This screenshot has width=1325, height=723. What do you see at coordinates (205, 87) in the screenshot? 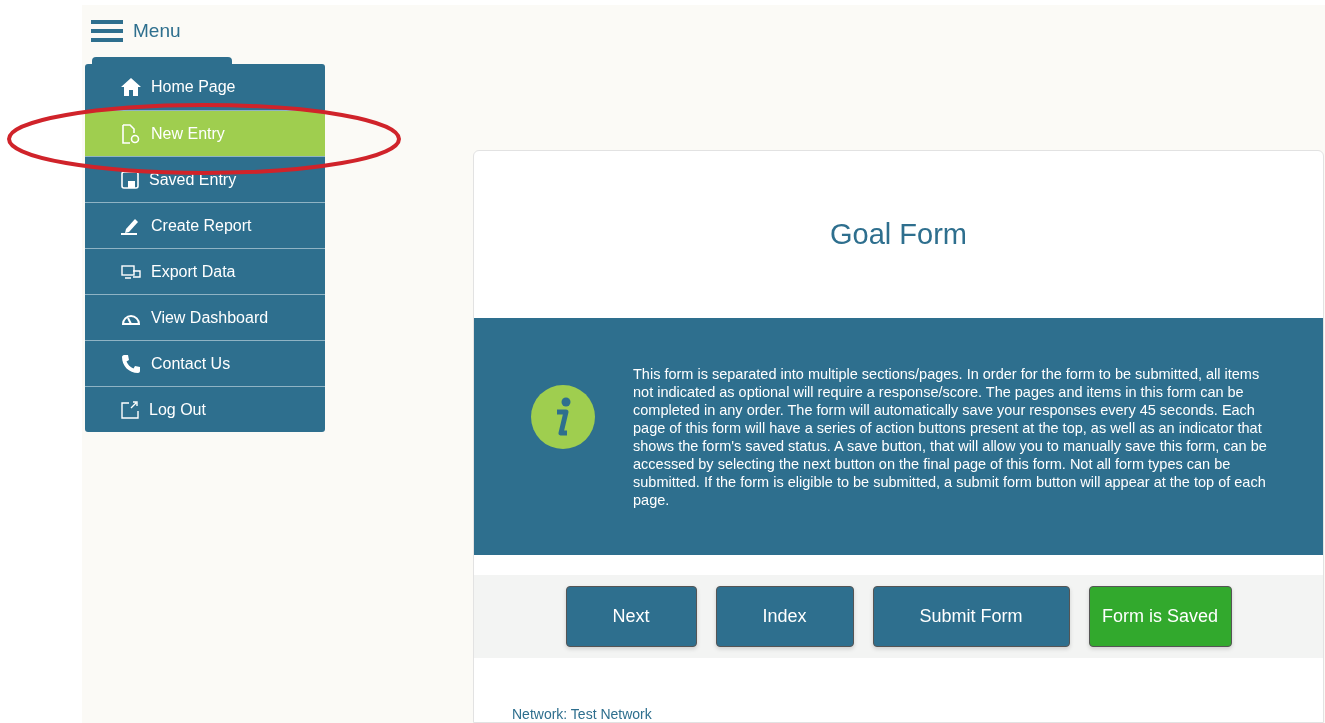
I see `nav-item: Home Page` at bounding box center [205, 87].